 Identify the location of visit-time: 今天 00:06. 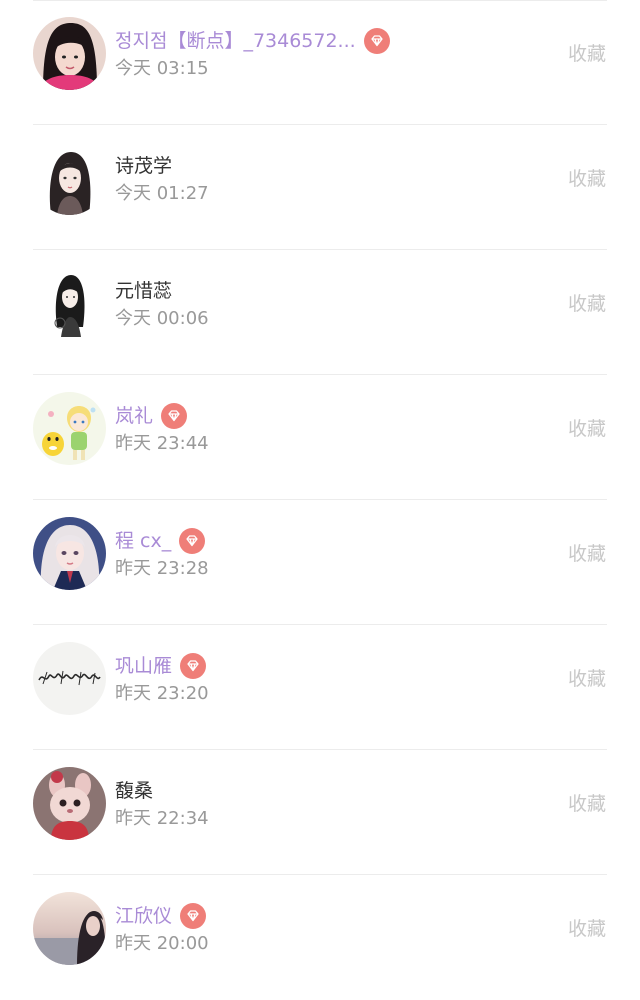
(162, 318).